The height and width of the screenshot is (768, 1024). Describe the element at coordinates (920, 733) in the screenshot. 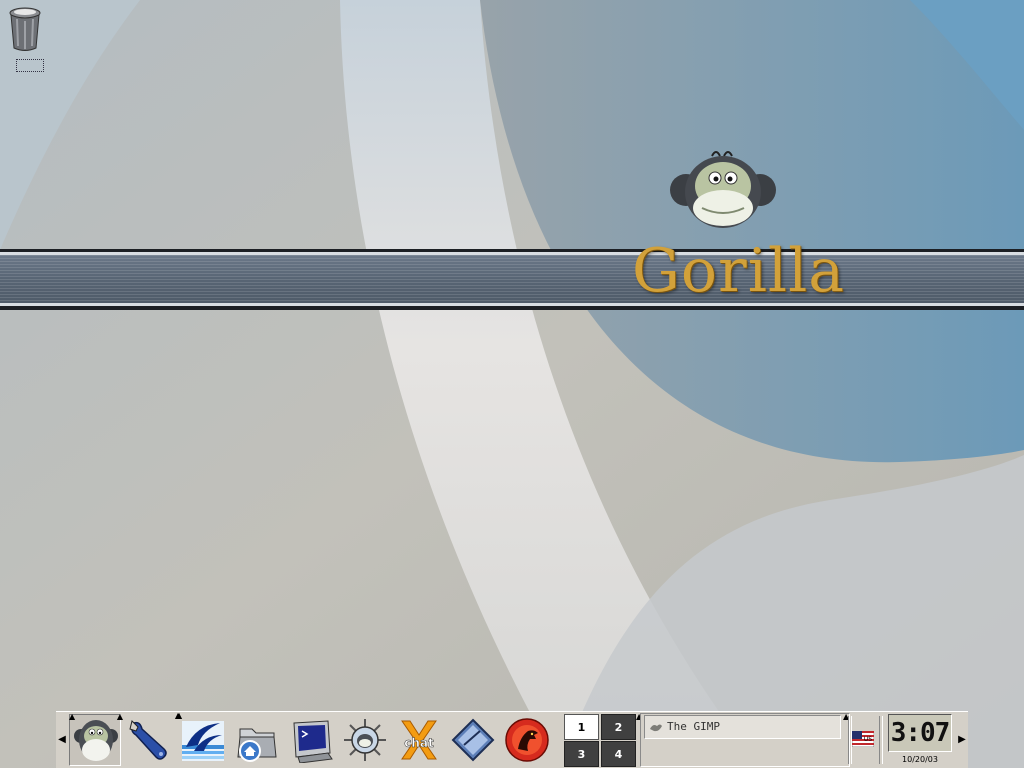

I see `clock-time: 3:07` at that location.